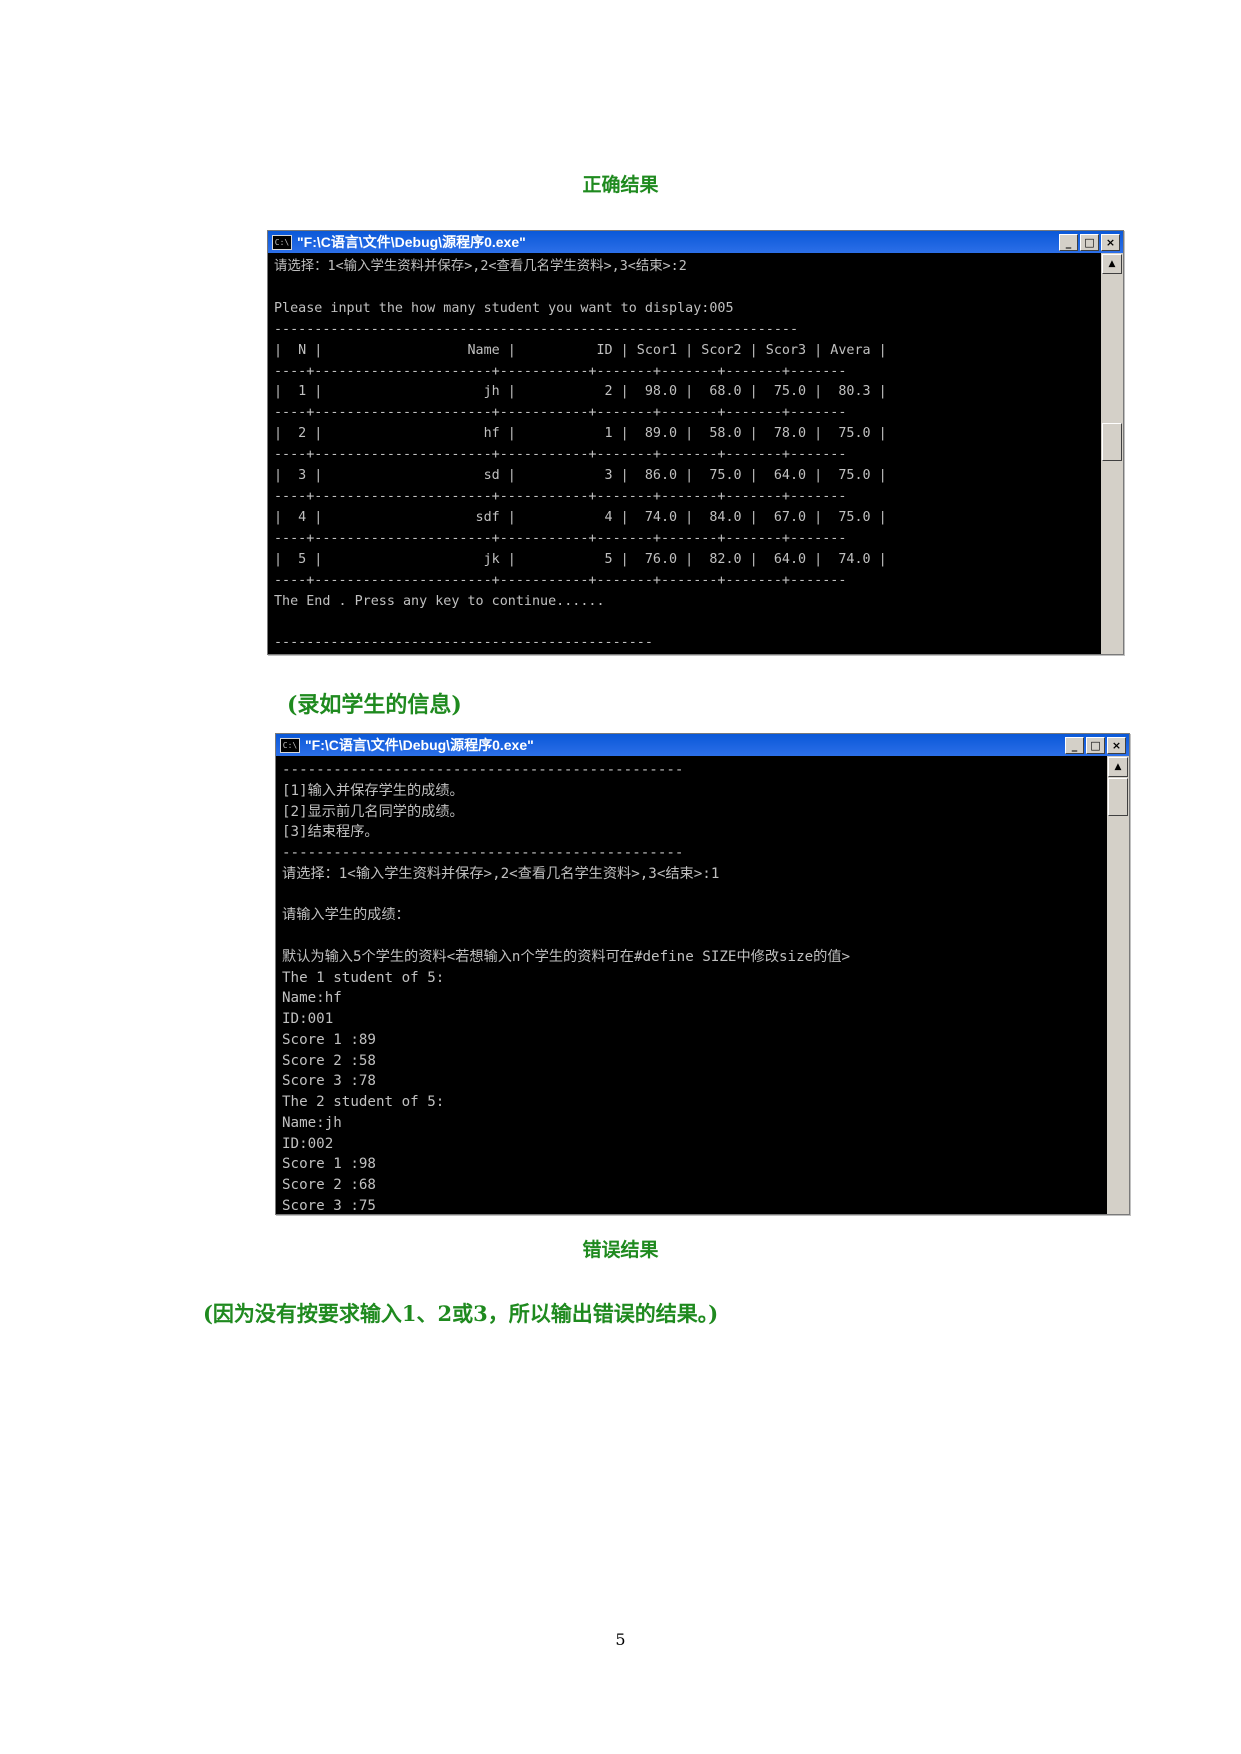 This screenshot has width=1241, height=1754. I want to click on page-number: 5, so click(620, 1639).